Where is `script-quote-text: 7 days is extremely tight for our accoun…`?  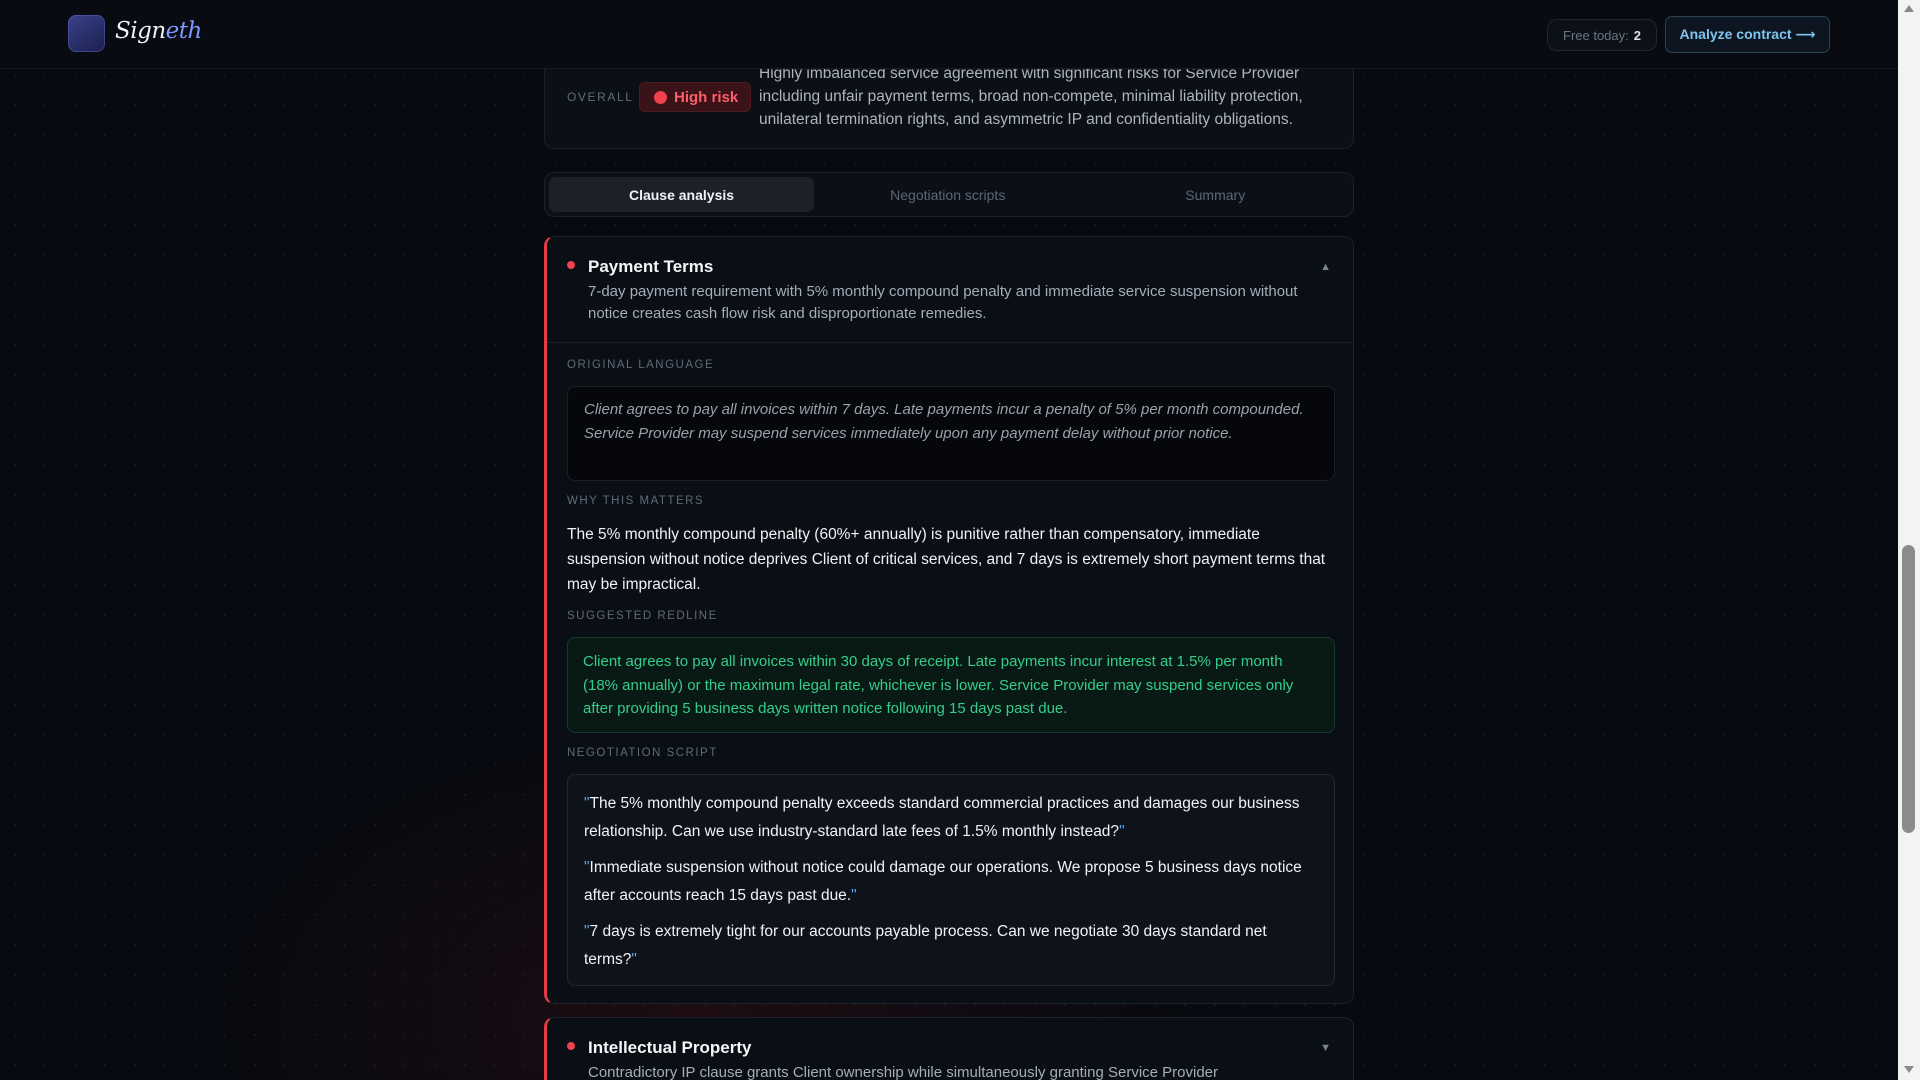
script-quote-text: 7 days is extremely tight for our accoun… is located at coordinates (925, 945).